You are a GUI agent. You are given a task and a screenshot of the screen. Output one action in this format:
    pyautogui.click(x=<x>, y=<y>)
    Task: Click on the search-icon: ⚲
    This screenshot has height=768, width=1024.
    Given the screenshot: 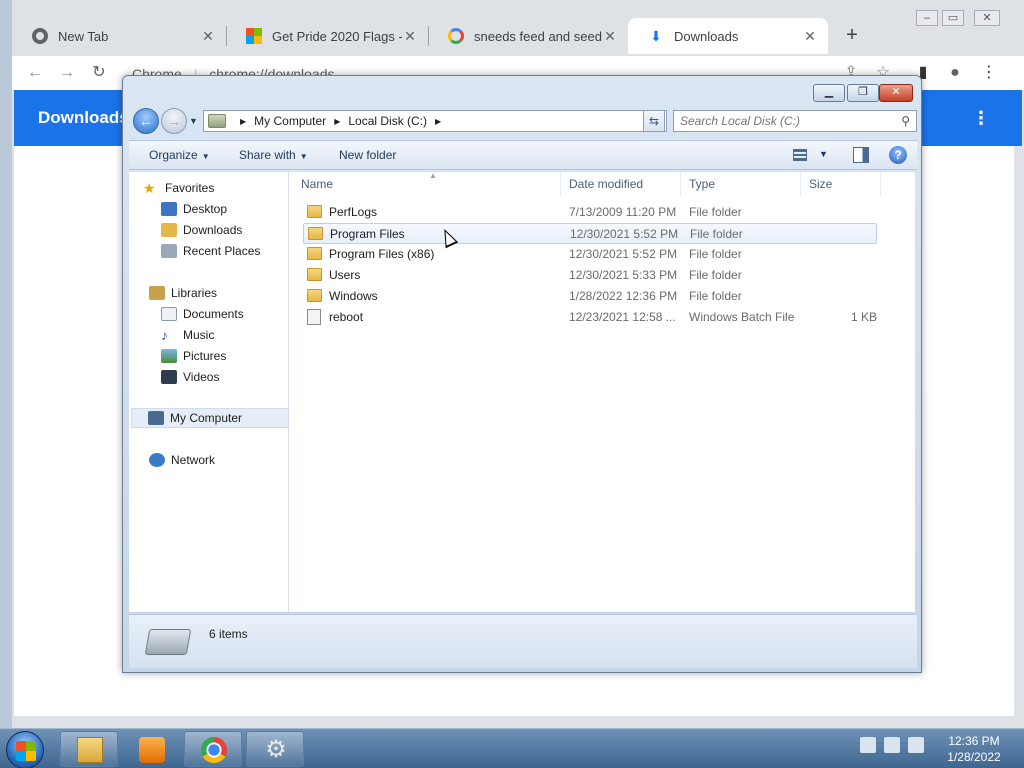 What is the action you would take?
    pyautogui.click(x=905, y=121)
    